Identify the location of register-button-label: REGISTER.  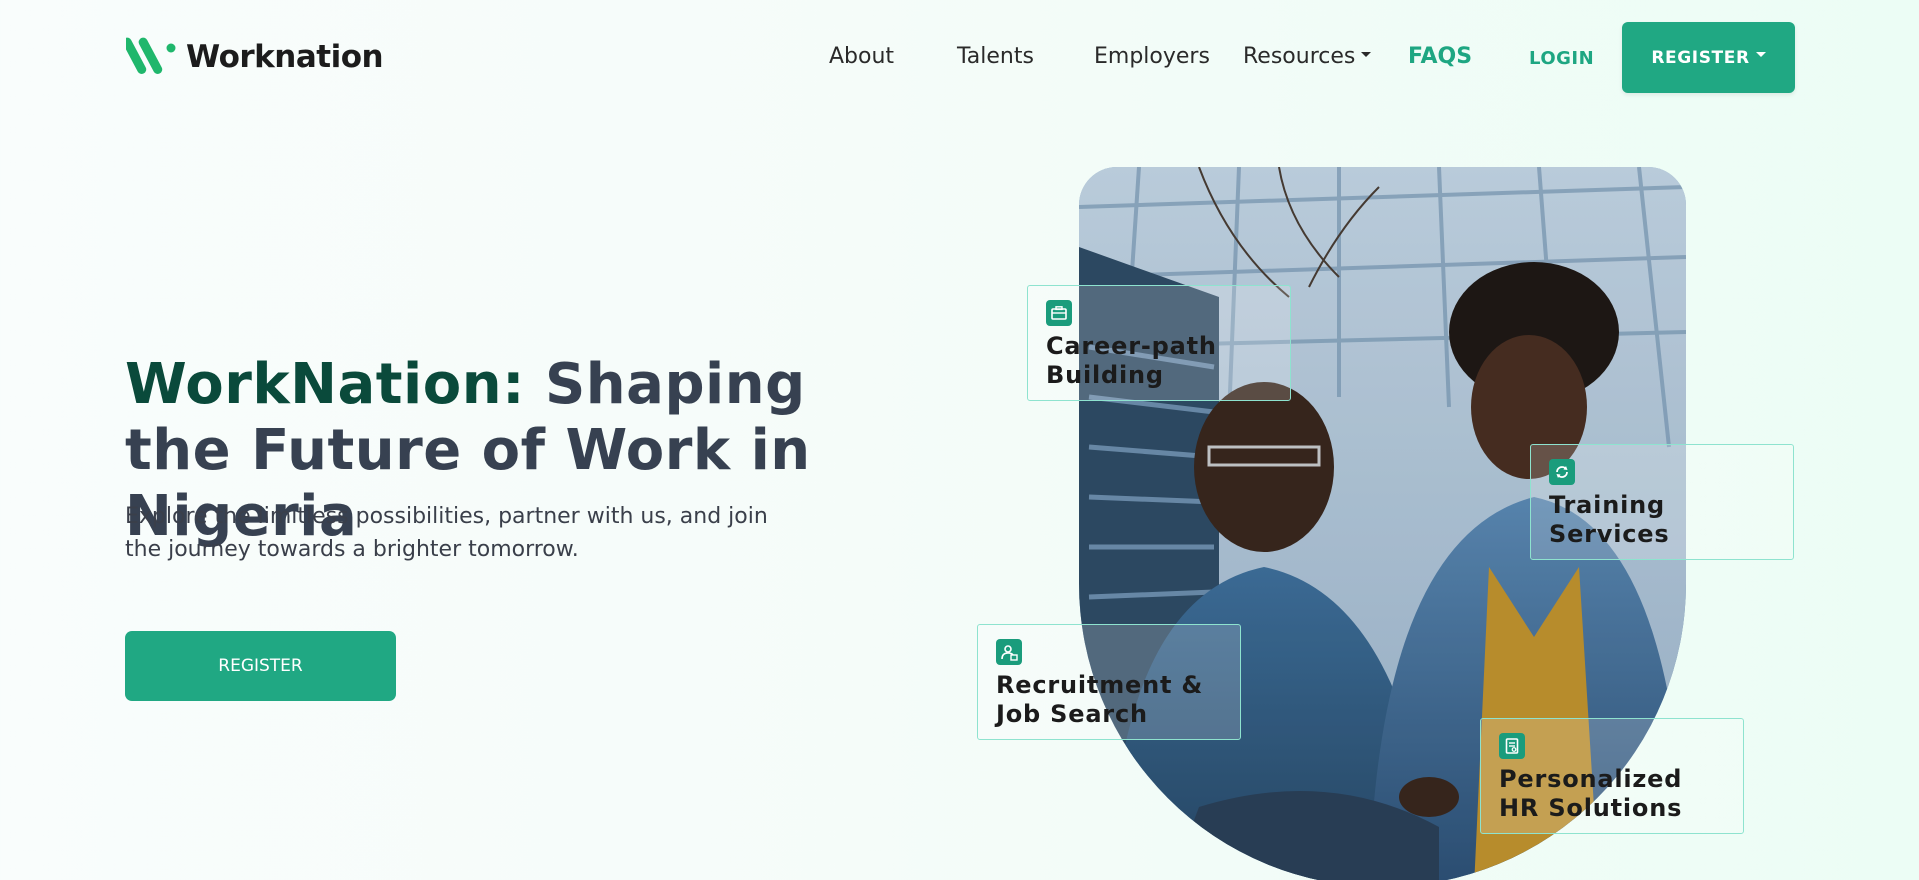
(1700, 57).